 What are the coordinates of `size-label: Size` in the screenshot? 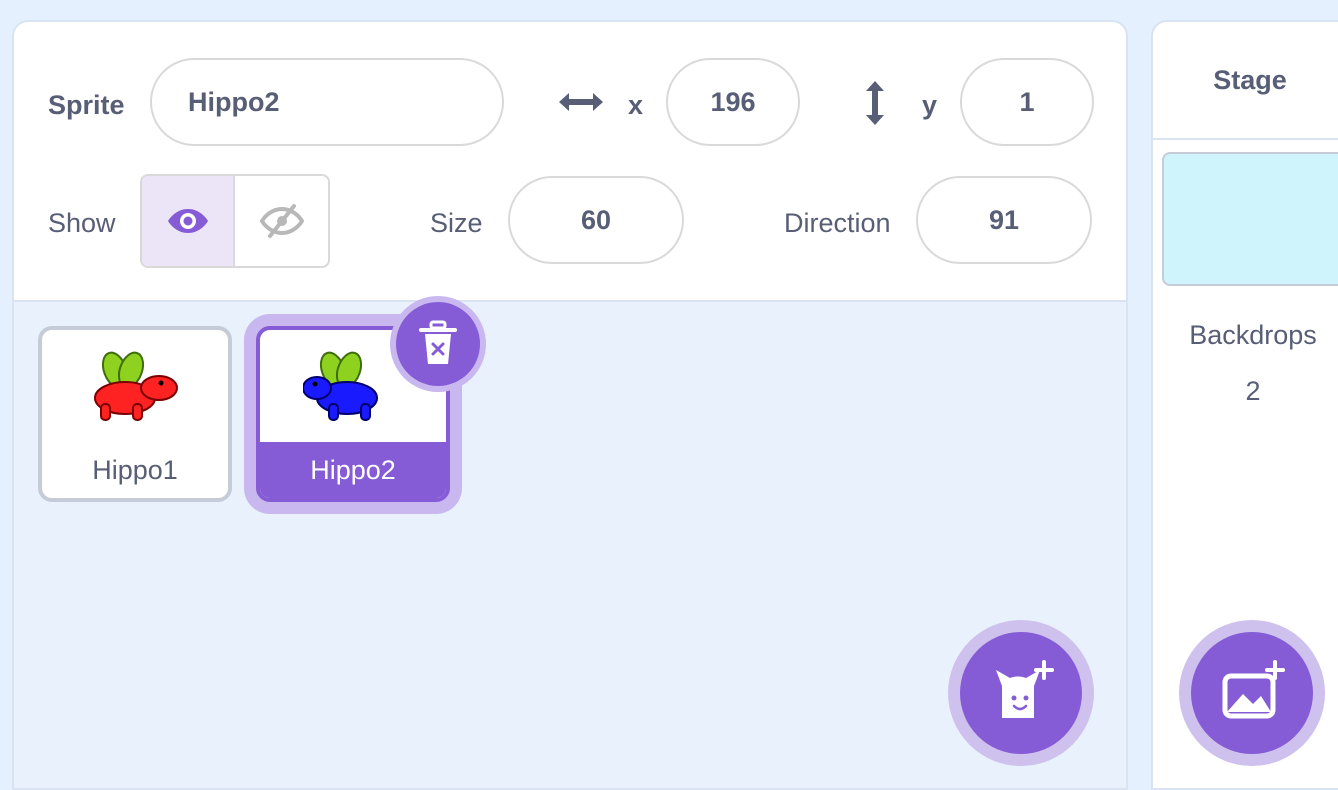 It's located at (456, 223).